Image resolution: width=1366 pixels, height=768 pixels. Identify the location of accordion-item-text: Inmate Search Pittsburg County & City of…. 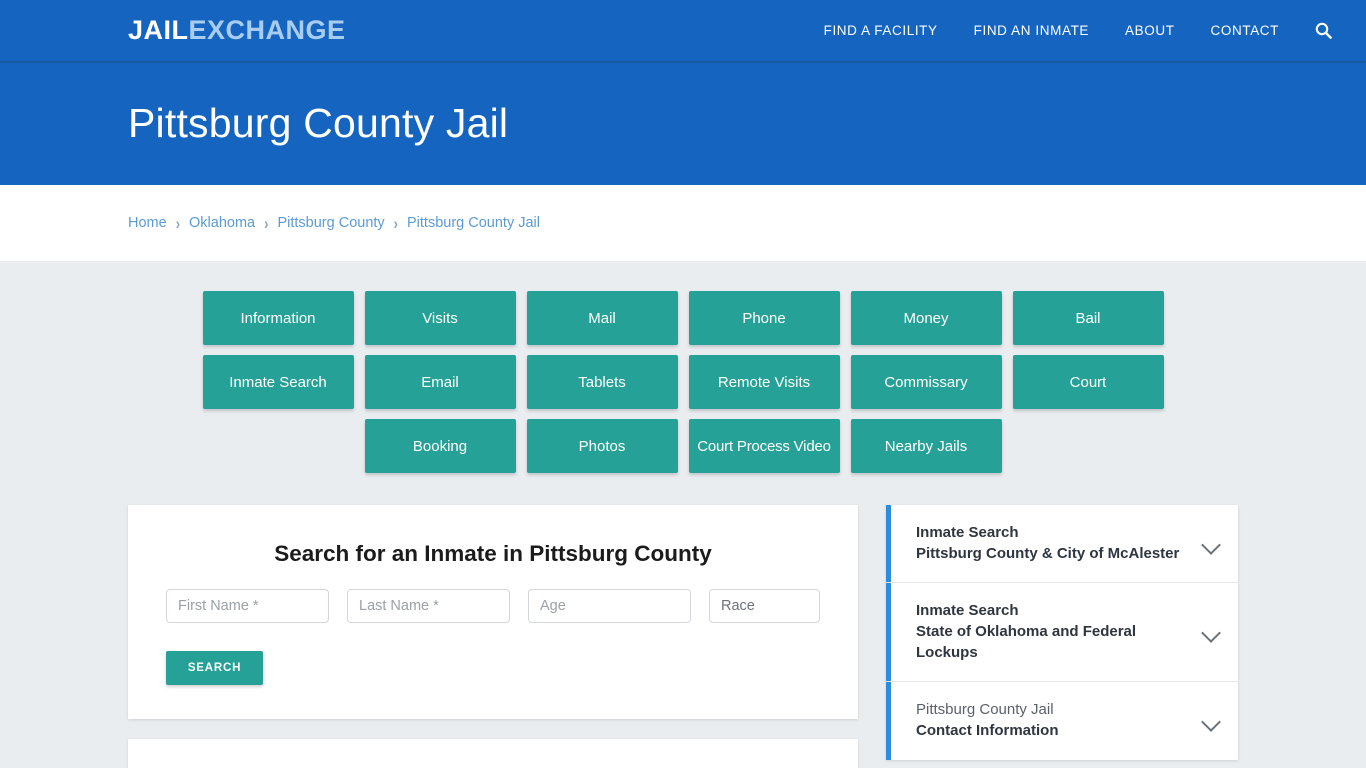
(1052, 543).